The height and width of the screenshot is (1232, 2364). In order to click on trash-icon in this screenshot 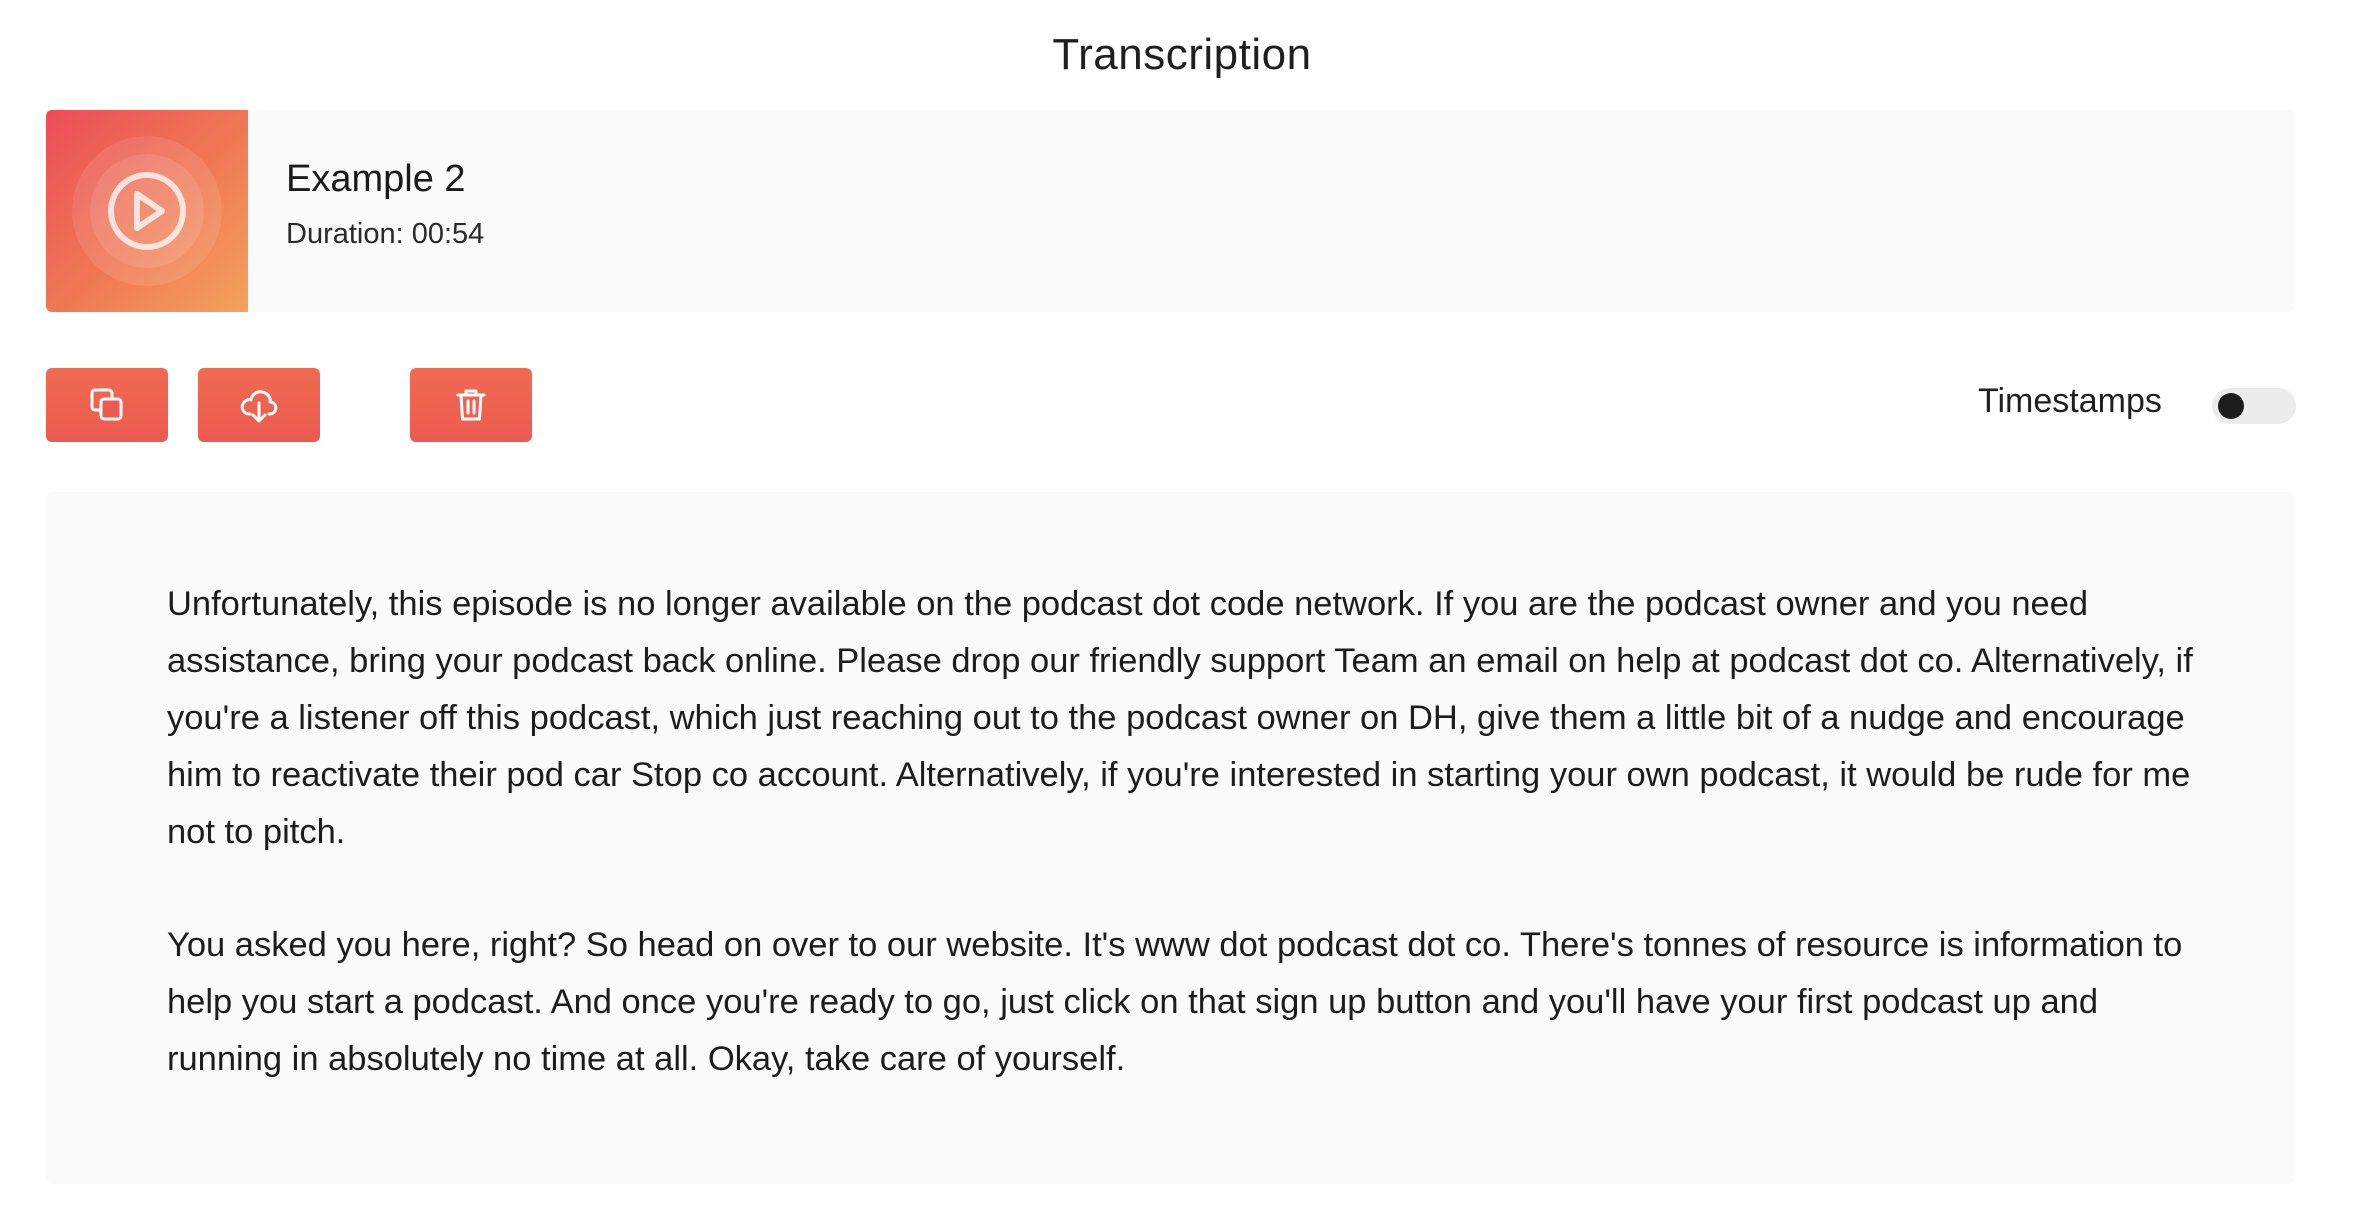, I will do `click(471, 405)`.